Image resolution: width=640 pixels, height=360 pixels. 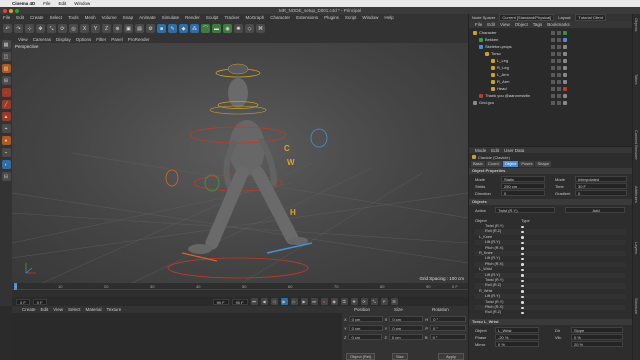 I want to click on size-mode-select: Size, so click(x=400, y=356).